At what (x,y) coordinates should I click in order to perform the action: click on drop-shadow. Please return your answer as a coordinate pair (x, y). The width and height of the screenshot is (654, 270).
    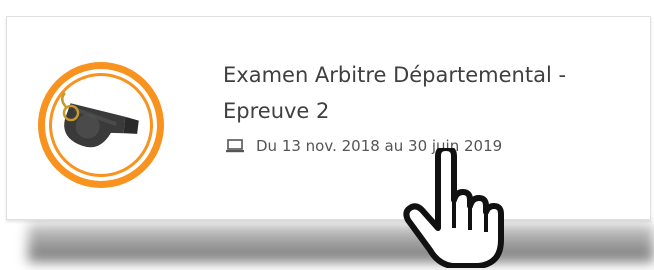
    Looking at the image, I should click on (341, 243).